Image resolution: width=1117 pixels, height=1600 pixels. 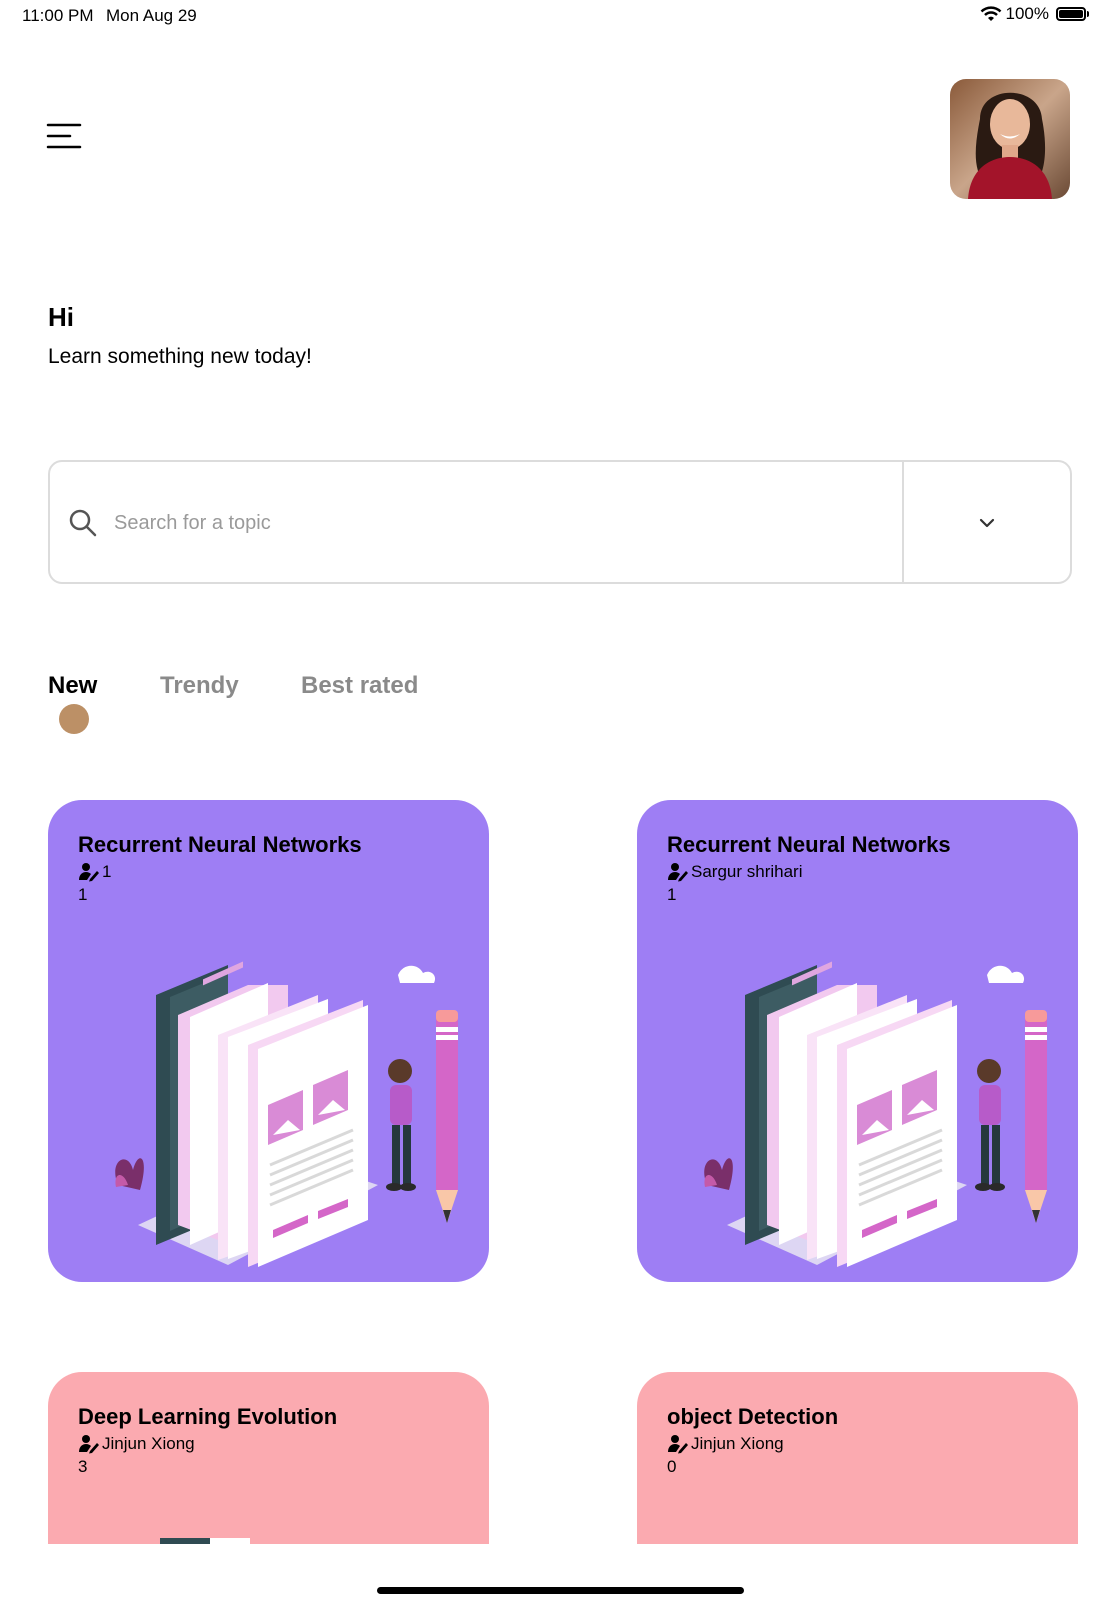 I want to click on menu-button, so click(x=64, y=137).